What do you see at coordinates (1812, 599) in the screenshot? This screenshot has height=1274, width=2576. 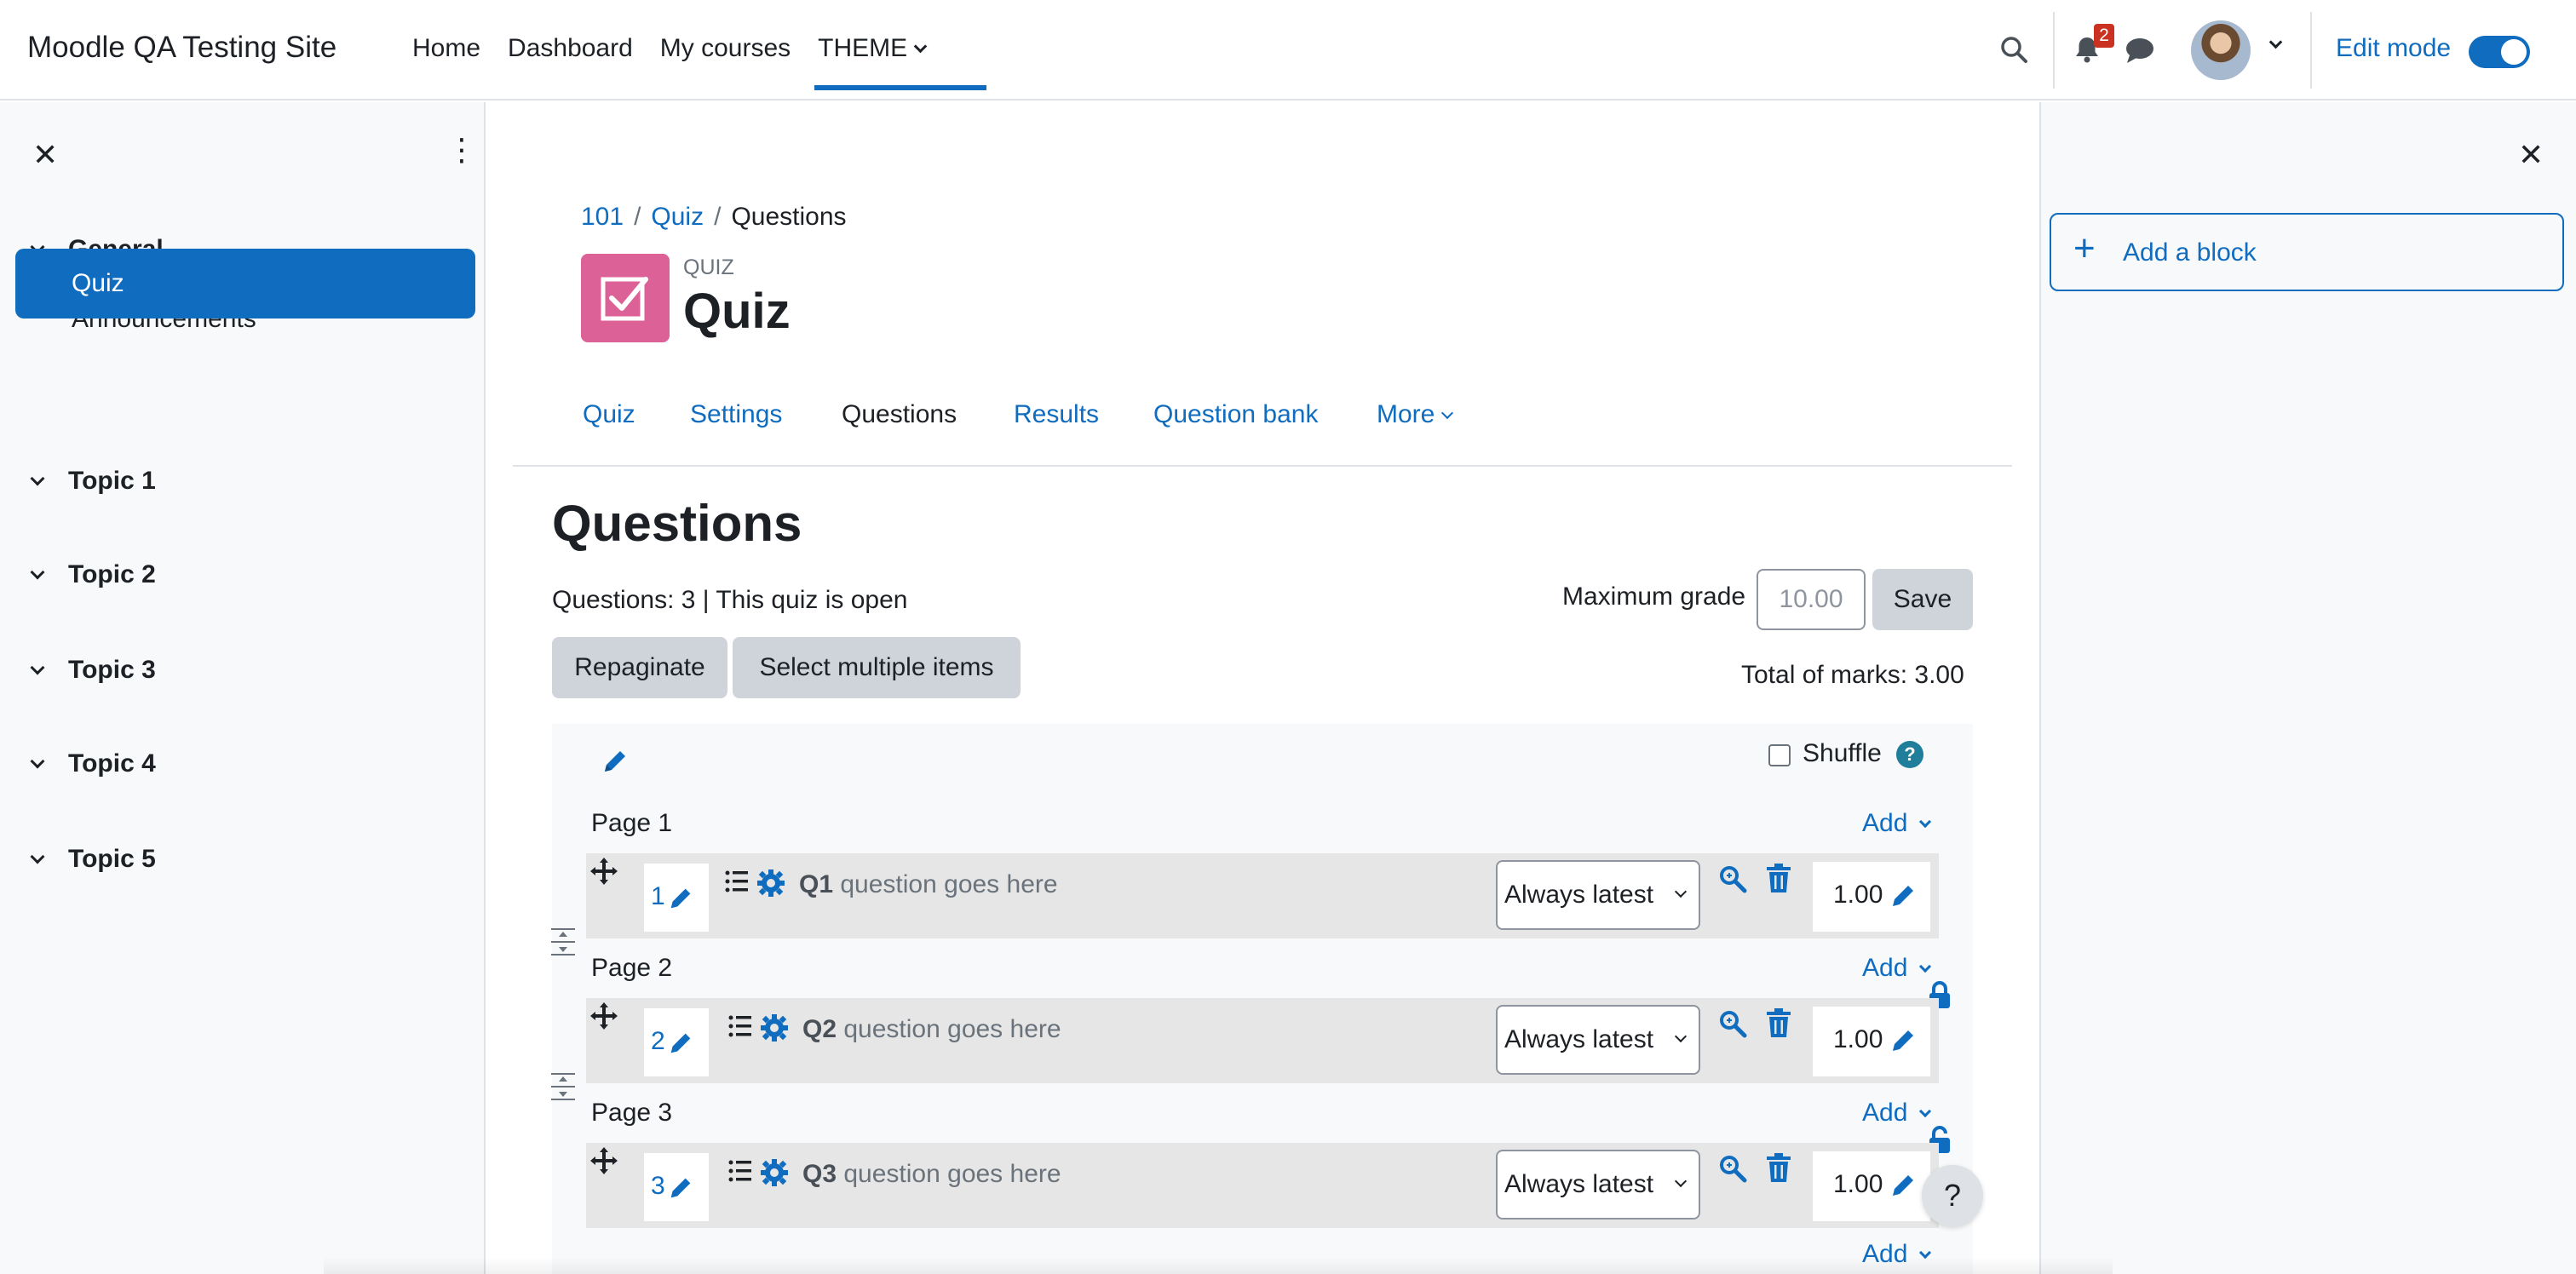 I see `max-grade-input: 10.00` at bounding box center [1812, 599].